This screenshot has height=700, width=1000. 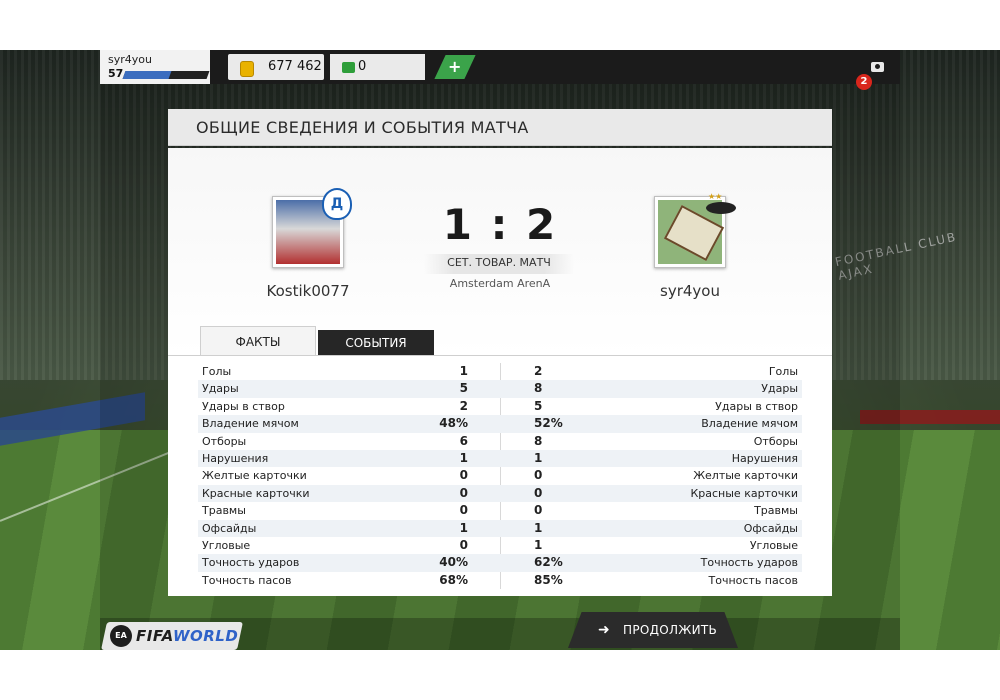 What do you see at coordinates (775, 441) in the screenshot?
I see `stat-label-away: Отборы` at bounding box center [775, 441].